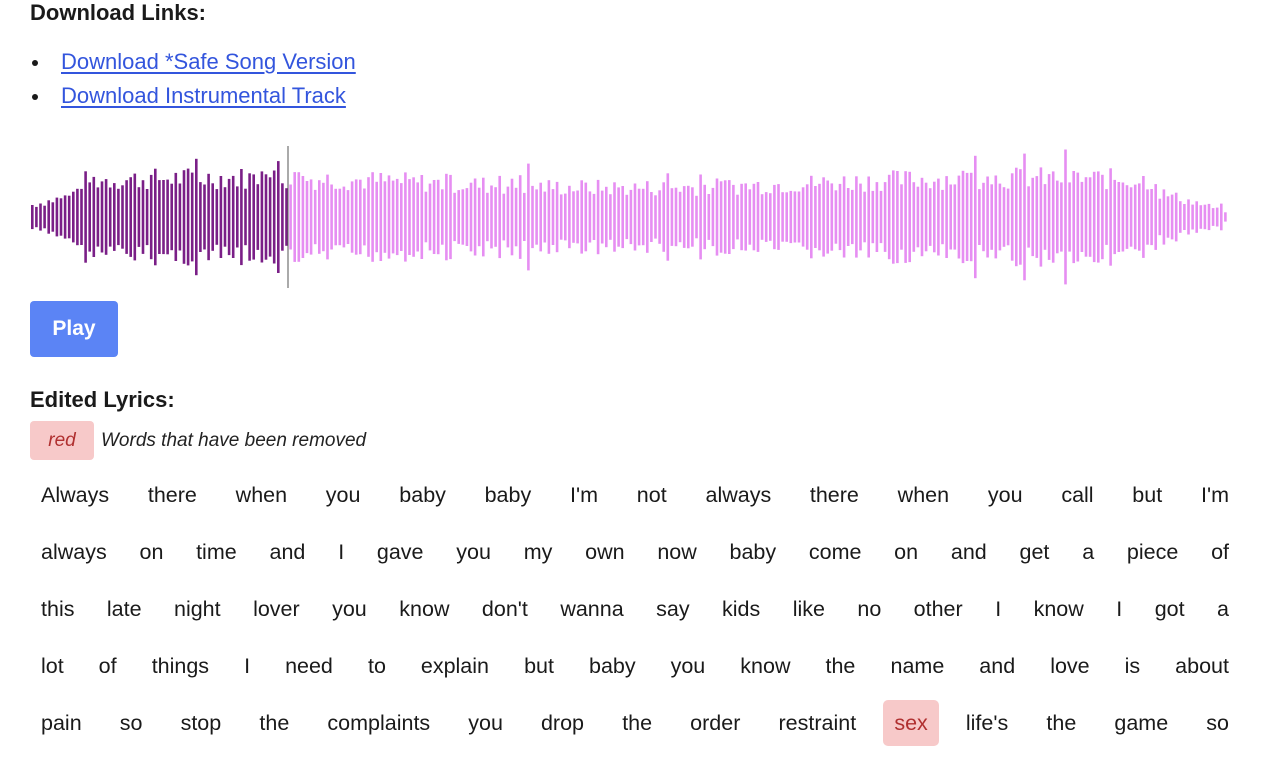 The width and height of the screenshot is (1270, 760). Describe the element at coordinates (538, 552) in the screenshot. I see `lyric-word: my` at that location.